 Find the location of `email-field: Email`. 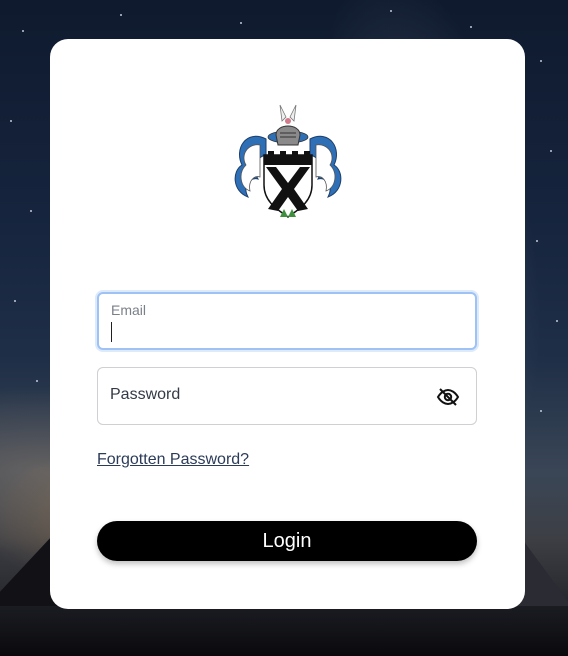

email-field: Email is located at coordinates (287, 321).